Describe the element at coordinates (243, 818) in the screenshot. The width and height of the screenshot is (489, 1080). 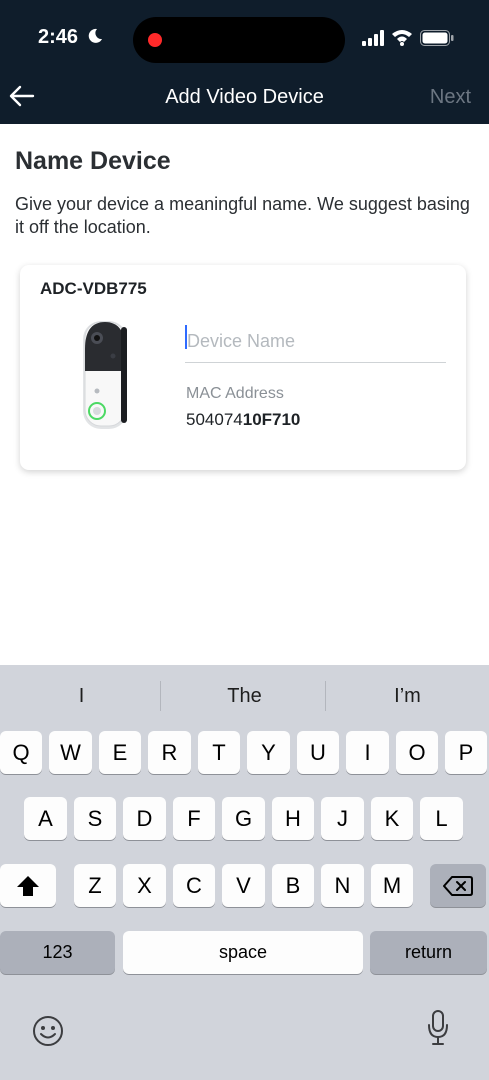
I see `key-g: G` at that location.